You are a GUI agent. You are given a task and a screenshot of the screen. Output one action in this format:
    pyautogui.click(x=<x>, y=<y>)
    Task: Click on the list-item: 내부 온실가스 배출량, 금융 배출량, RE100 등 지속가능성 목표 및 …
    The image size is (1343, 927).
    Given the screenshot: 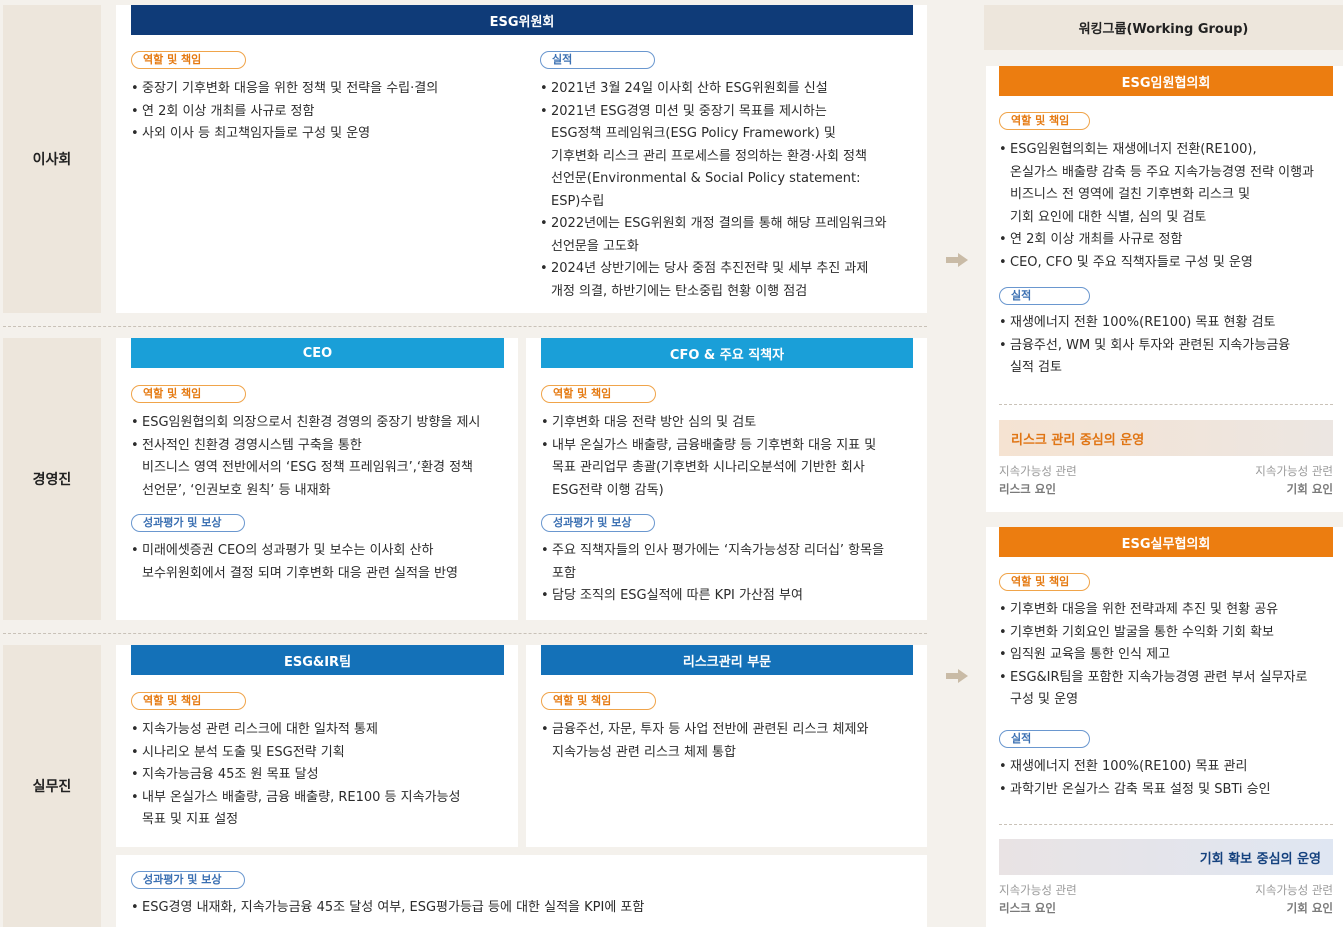 What is the action you would take?
    pyautogui.click(x=323, y=809)
    